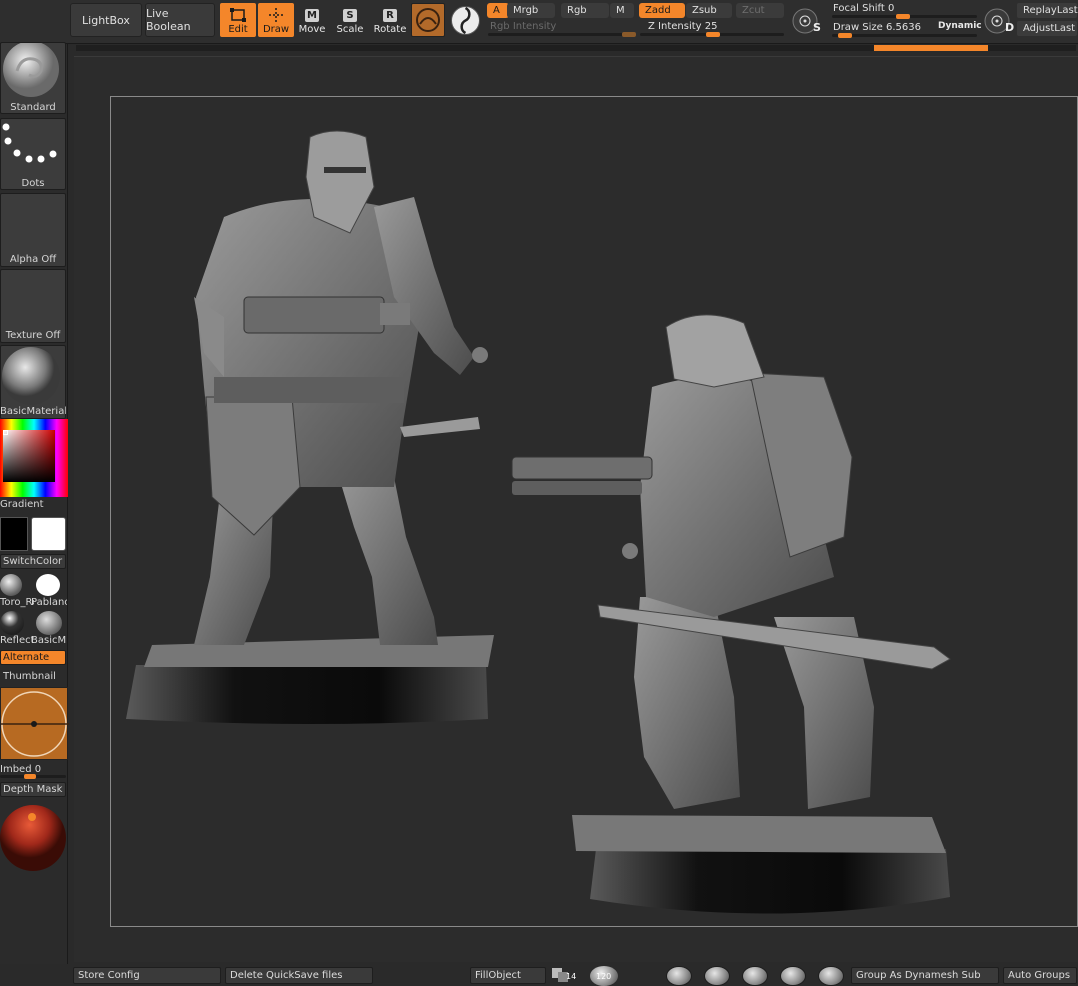 The height and width of the screenshot is (986, 1078). I want to click on edit-mode-button: Edit, so click(238, 20).